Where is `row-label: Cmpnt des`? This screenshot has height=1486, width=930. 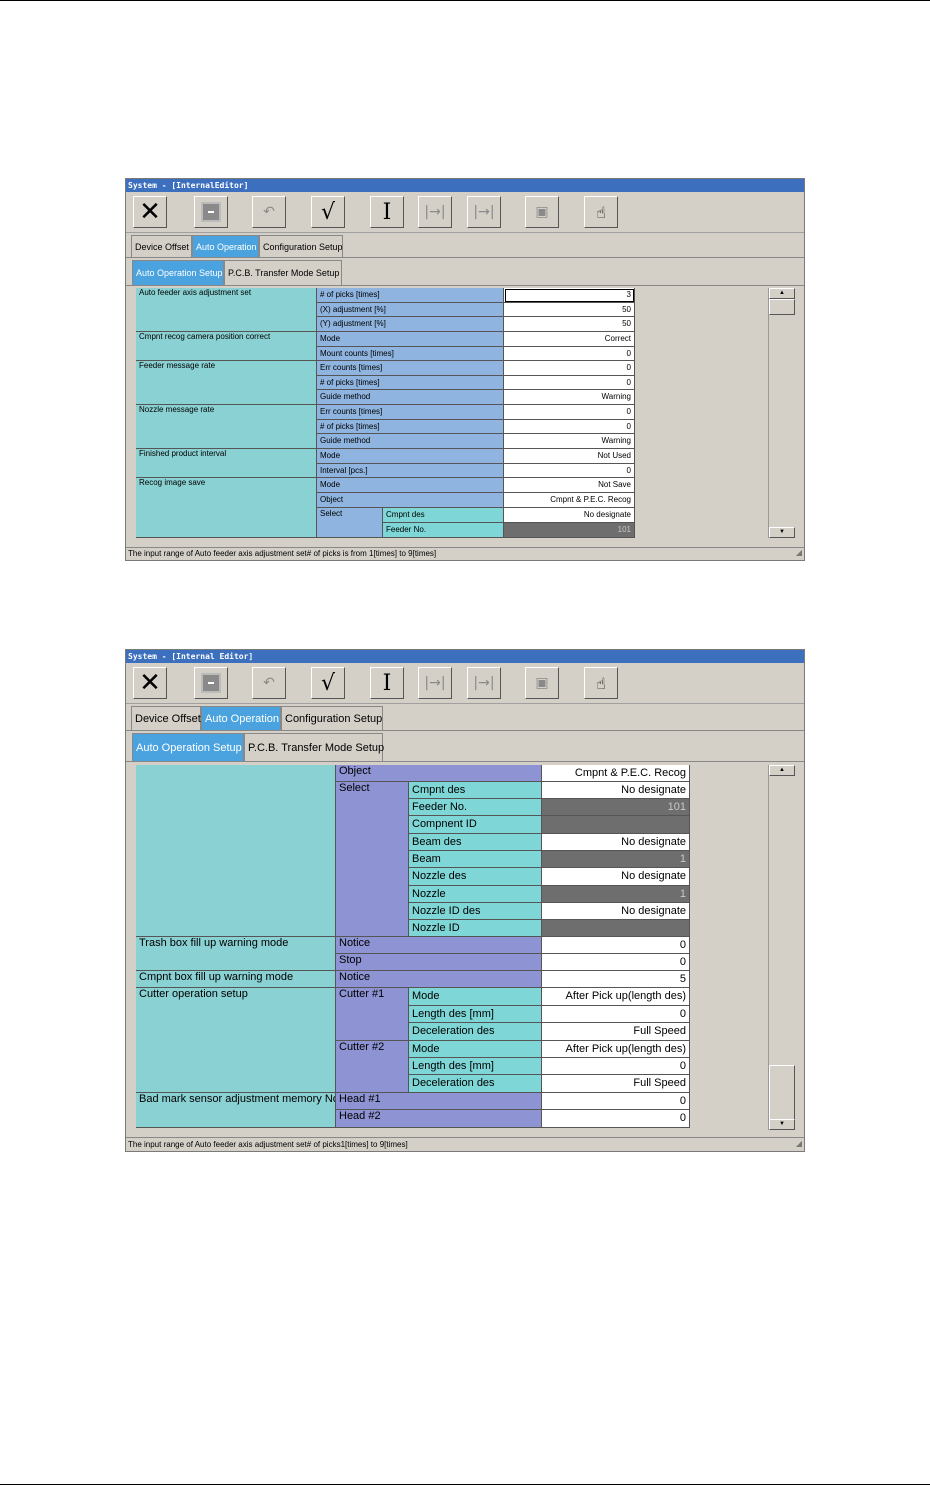 row-label: Cmpnt des is located at coordinates (443, 515).